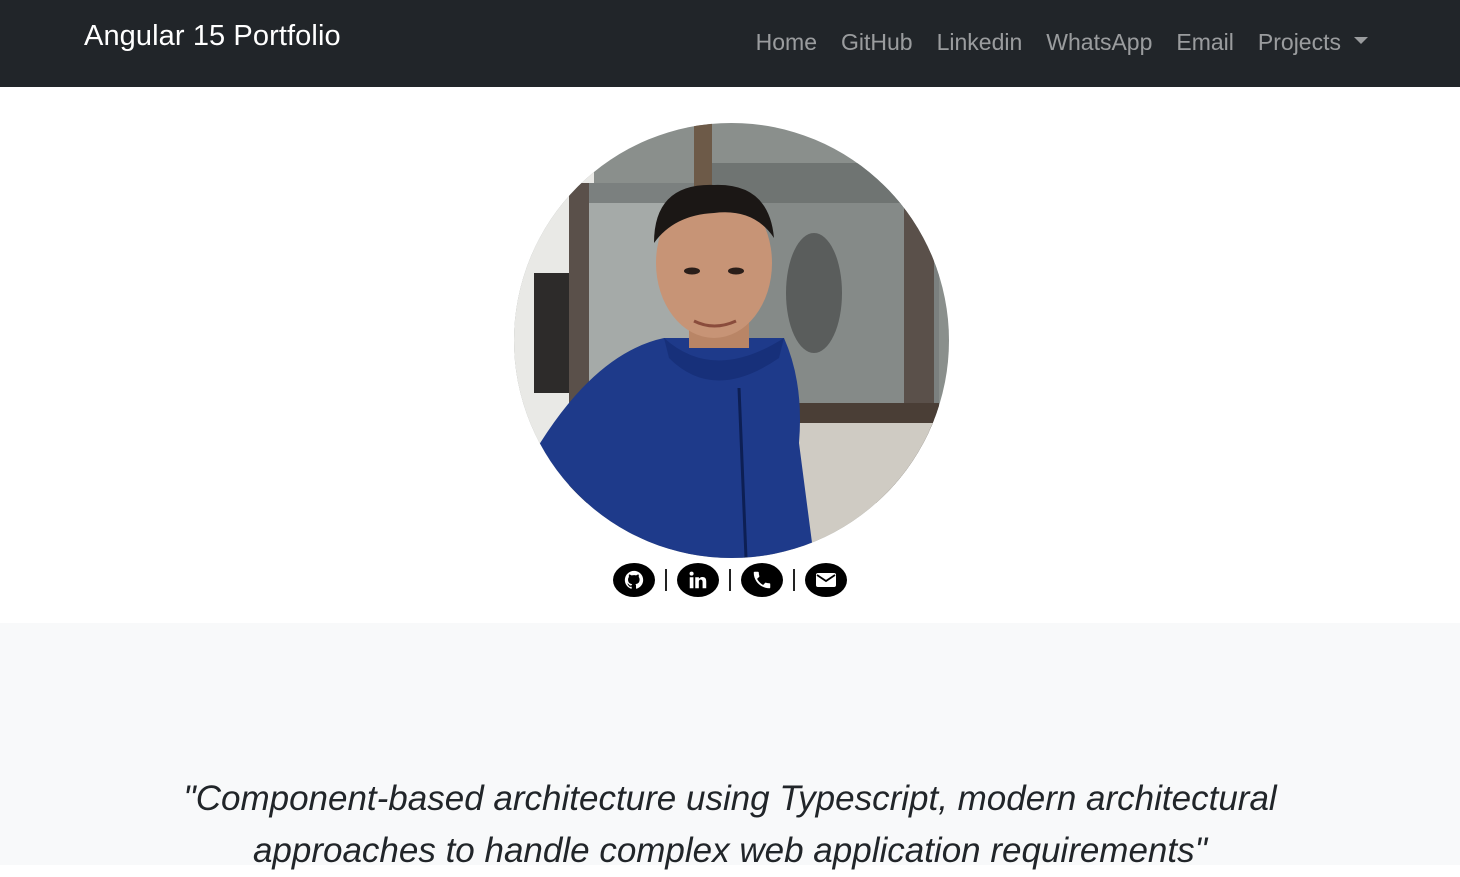  What do you see at coordinates (1099, 42) in the screenshot?
I see `nav-link-whatsapp: WhatsApp` at bounding box center [1099, 42].